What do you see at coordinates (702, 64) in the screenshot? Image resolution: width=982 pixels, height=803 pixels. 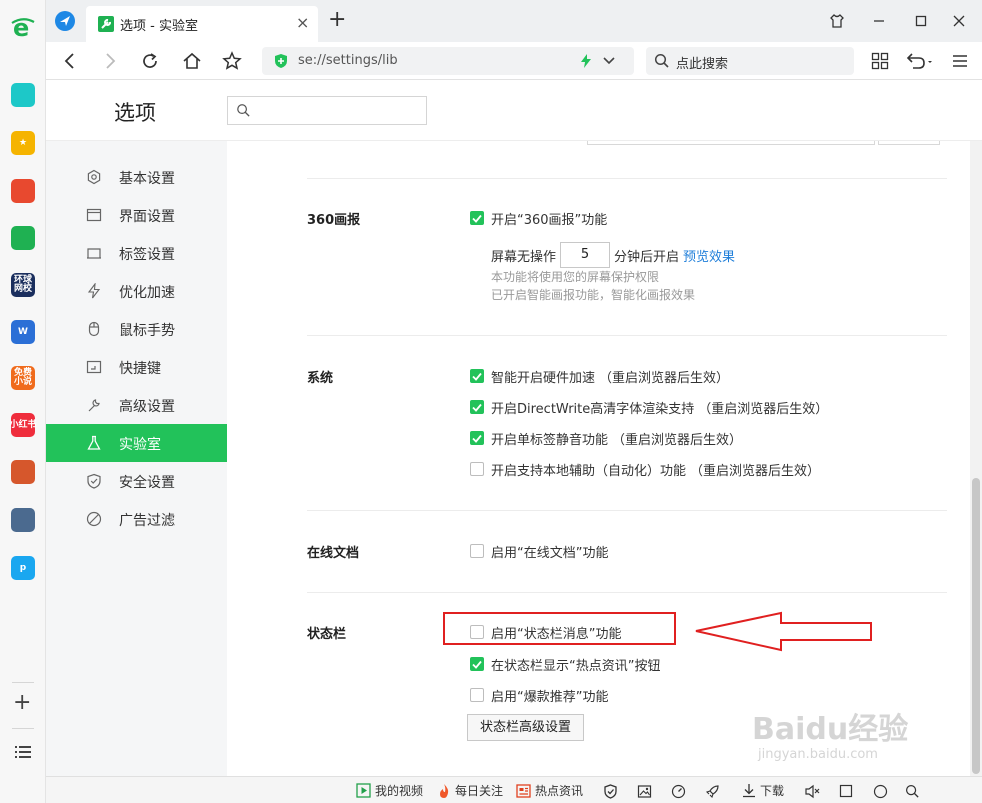 I see `search-placeholder: 点此搜索` at bounding box center [702, 64].